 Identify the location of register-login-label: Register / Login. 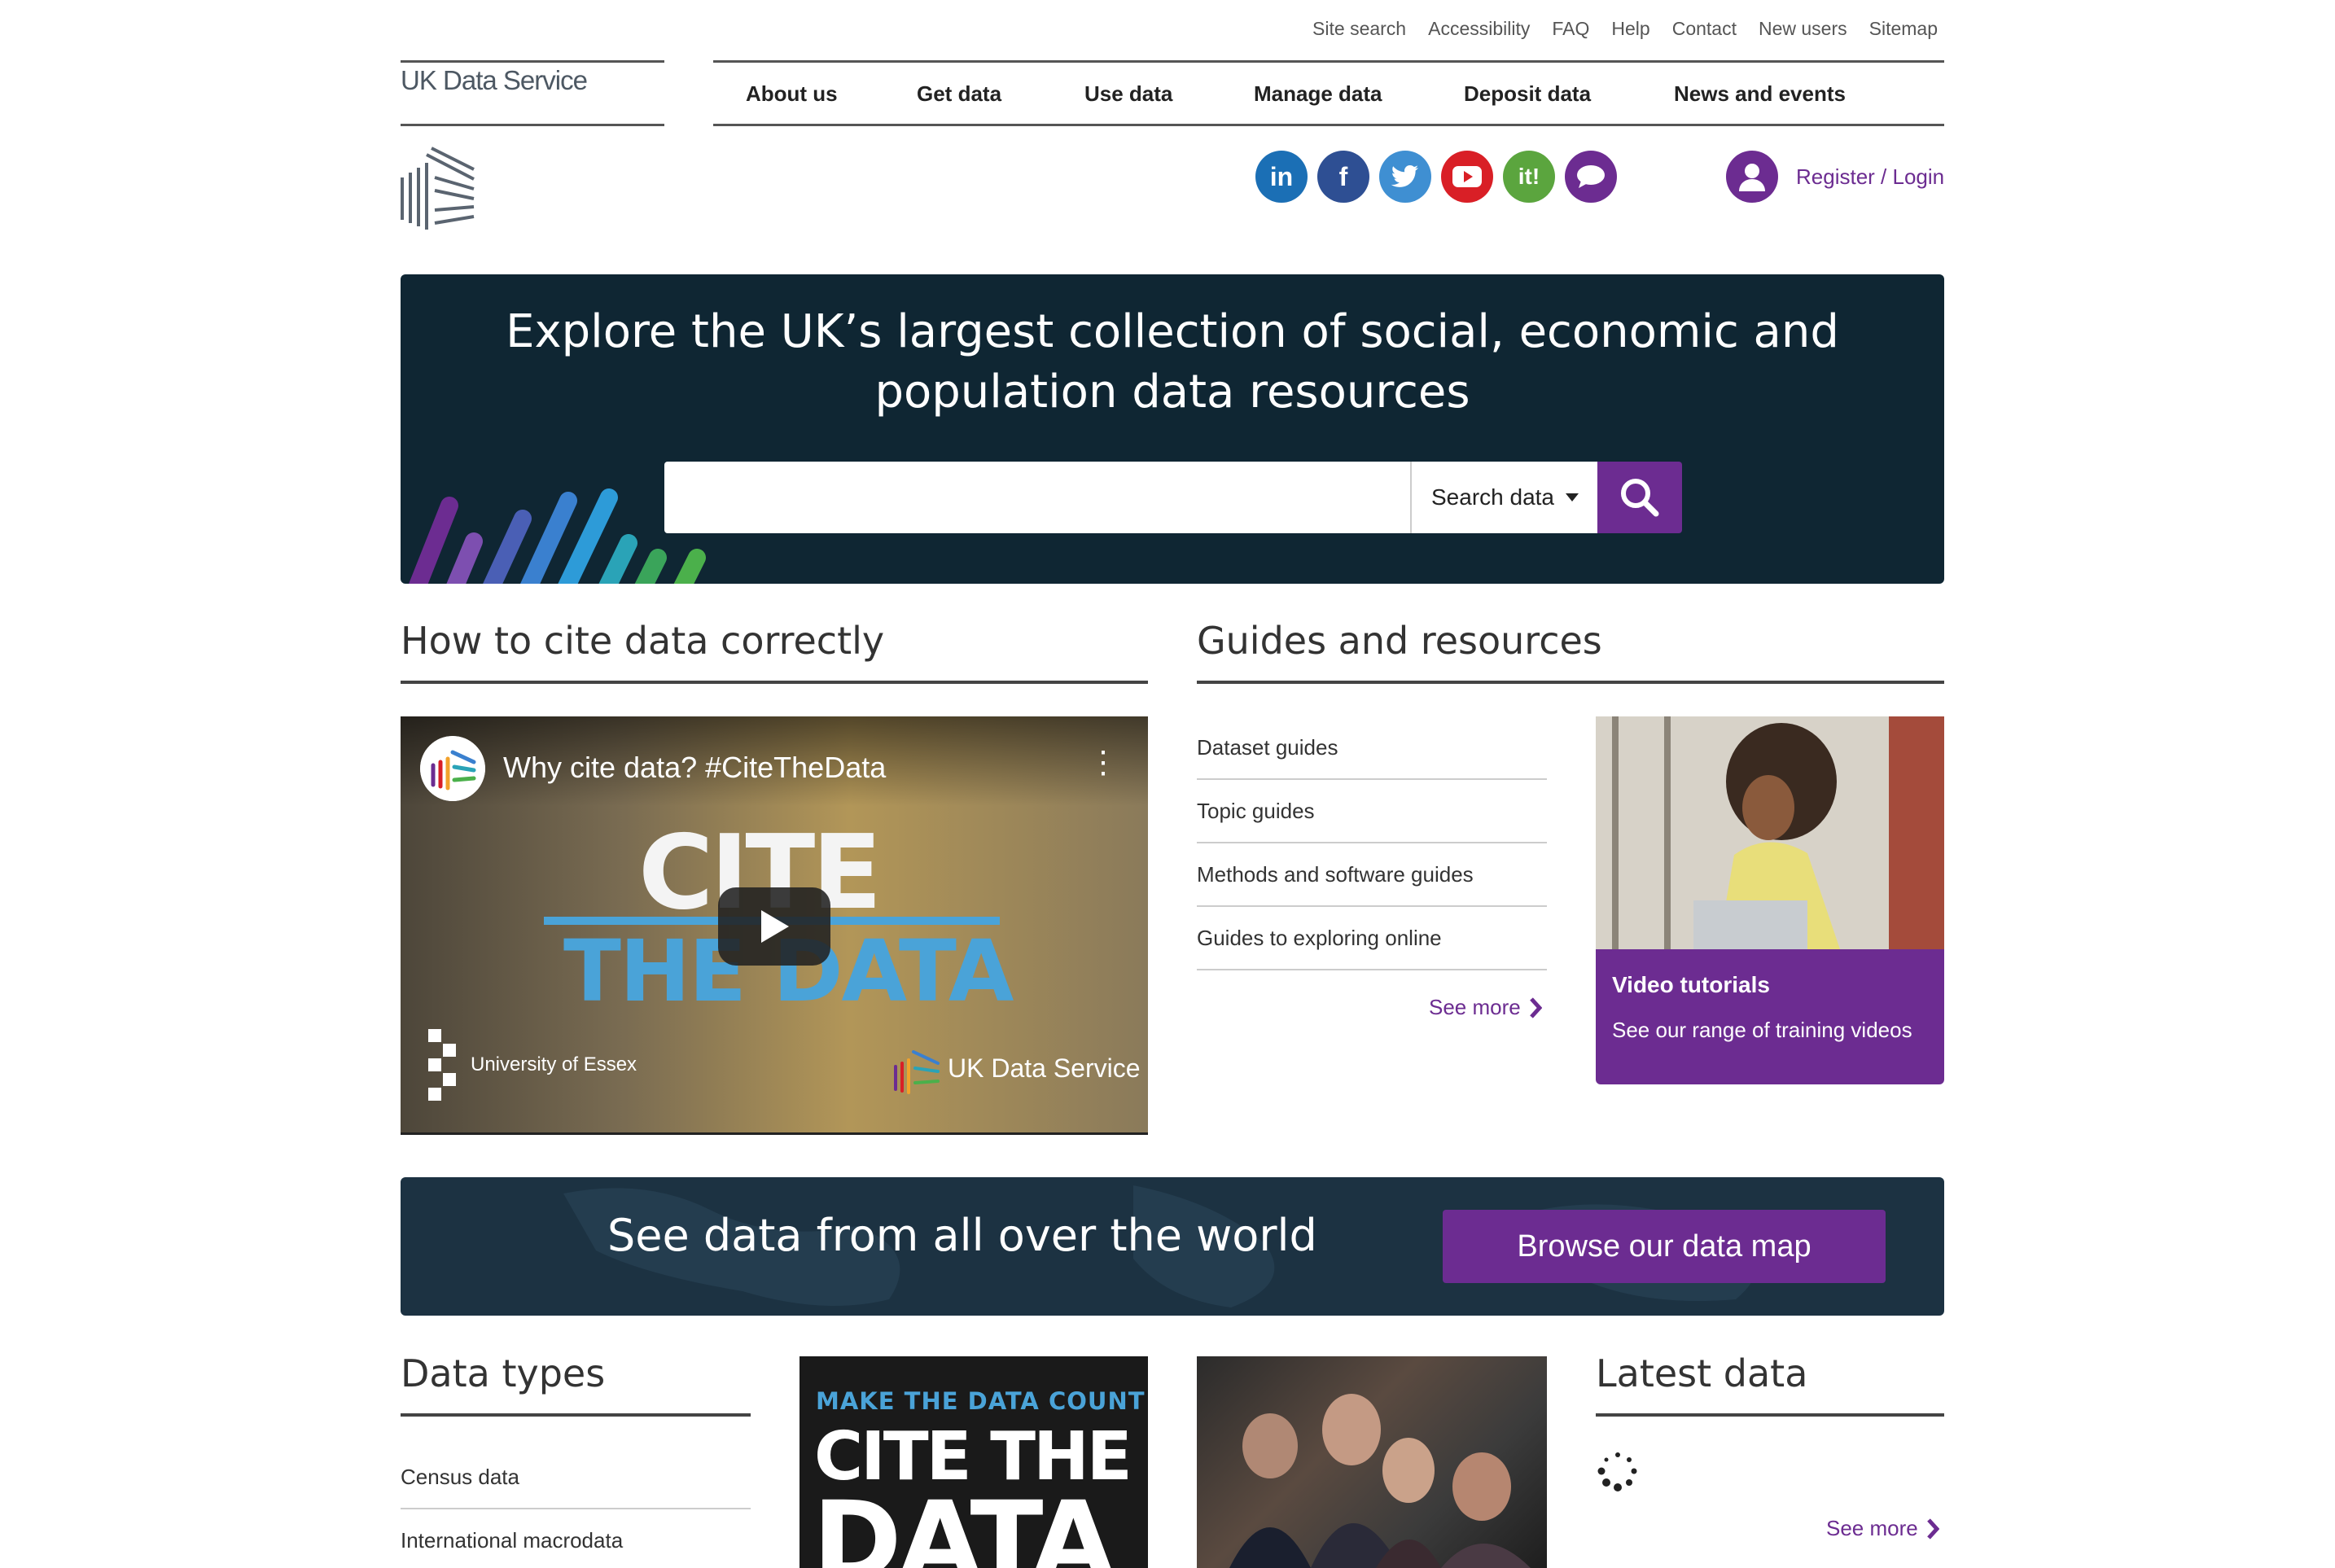
(1870, 177).